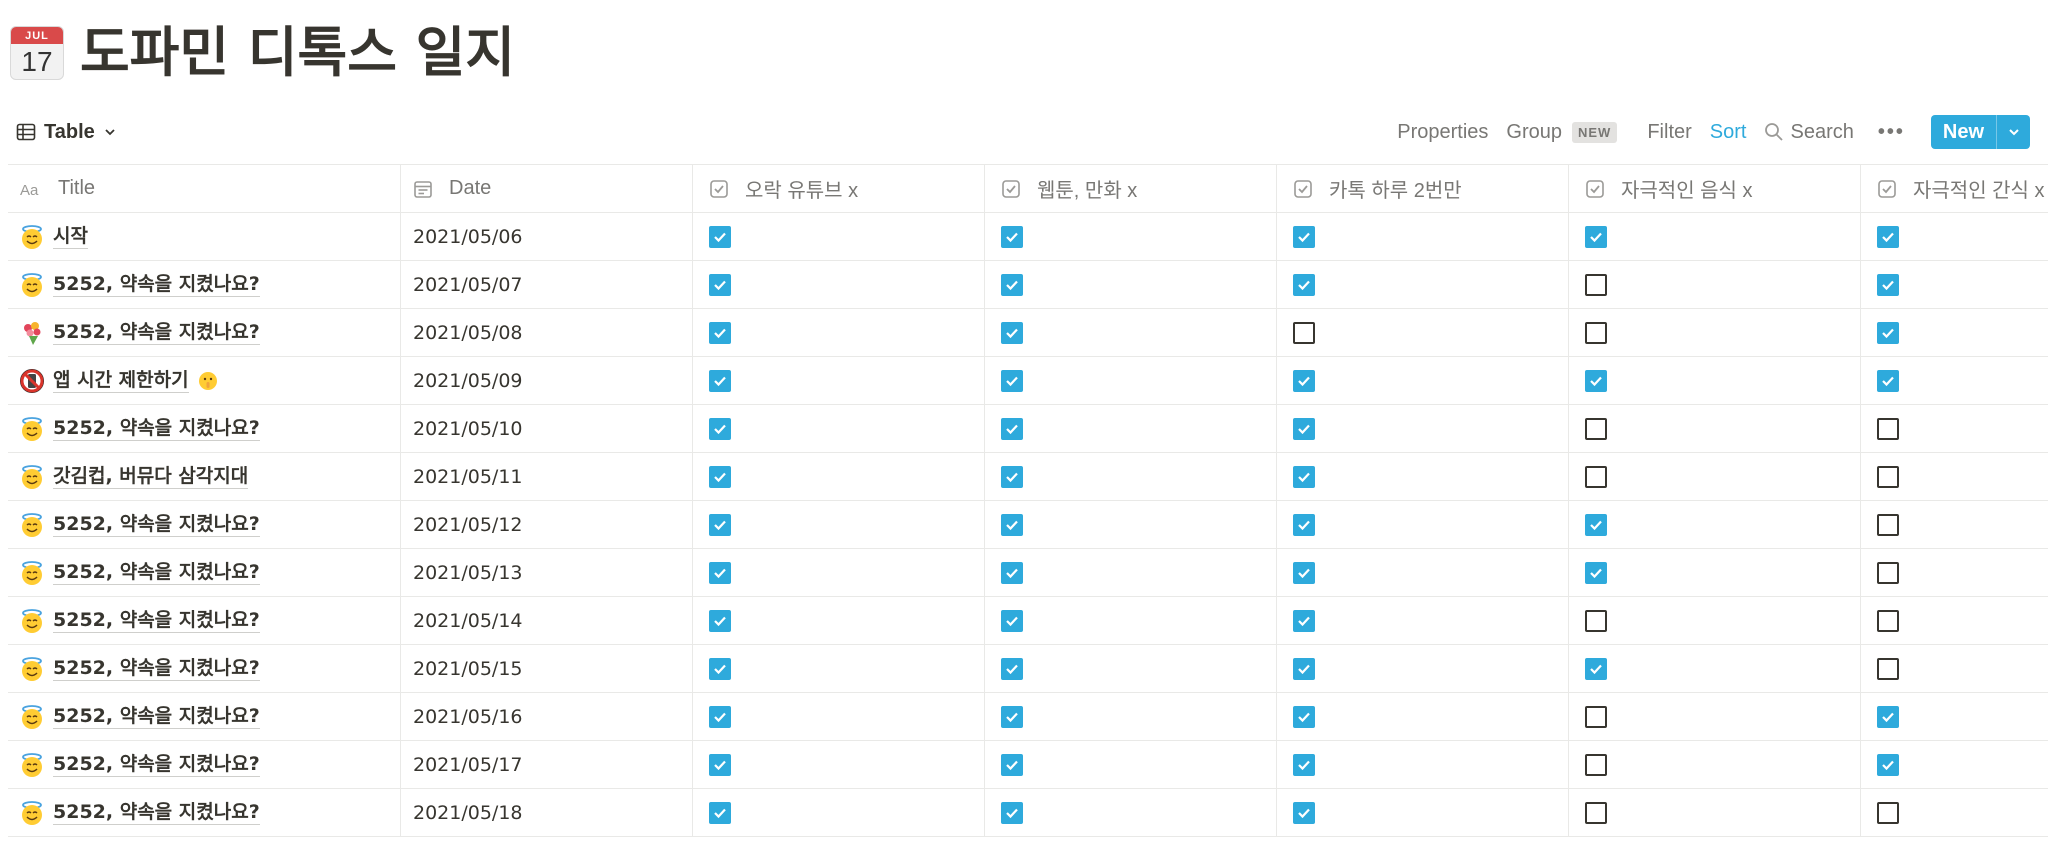  I want to click on table-row: 5252, 약속을 지켰나요? 2021/05/10, so click(1028, 429).